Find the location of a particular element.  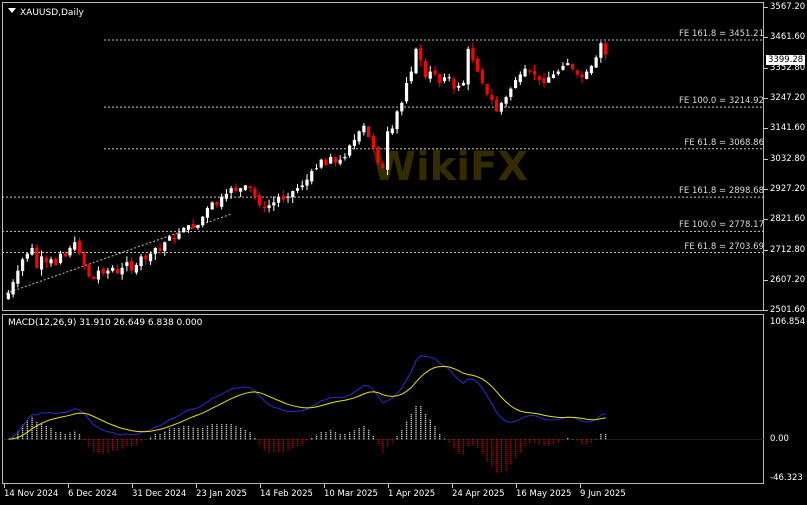

date-tick-label: 23 Jan 2025 is located at coordinates (221, 494).